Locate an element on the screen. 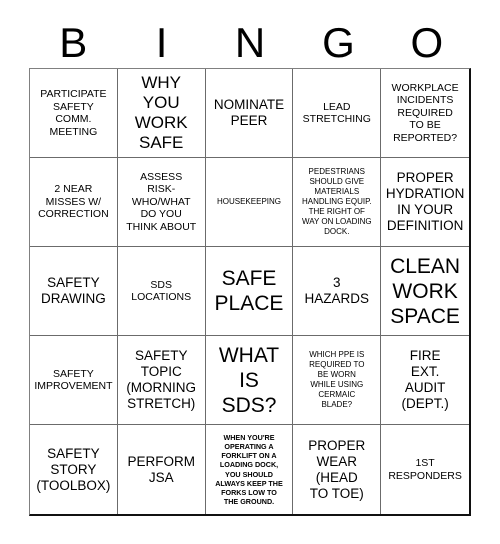 This screenshot has width=500, height=544. bingo-cell-n2: HOUSEKEEPING is located at coordinates (249, 202).